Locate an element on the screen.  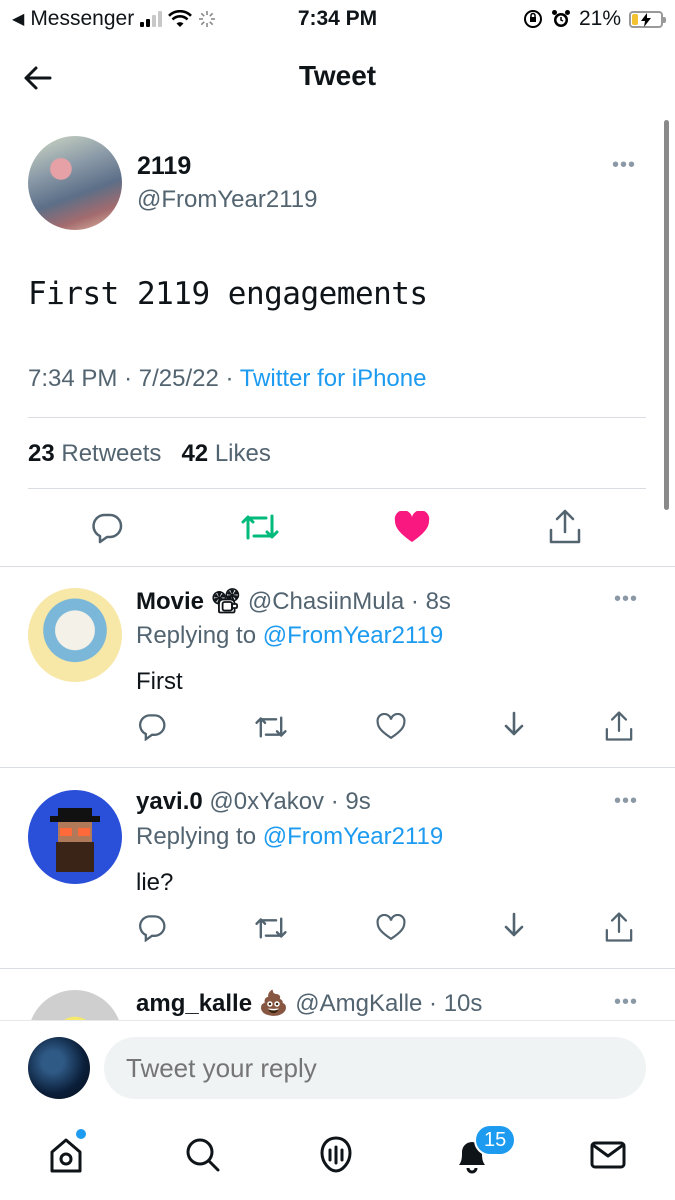
reply-compose-bar is located at coordinates (337, 1067).